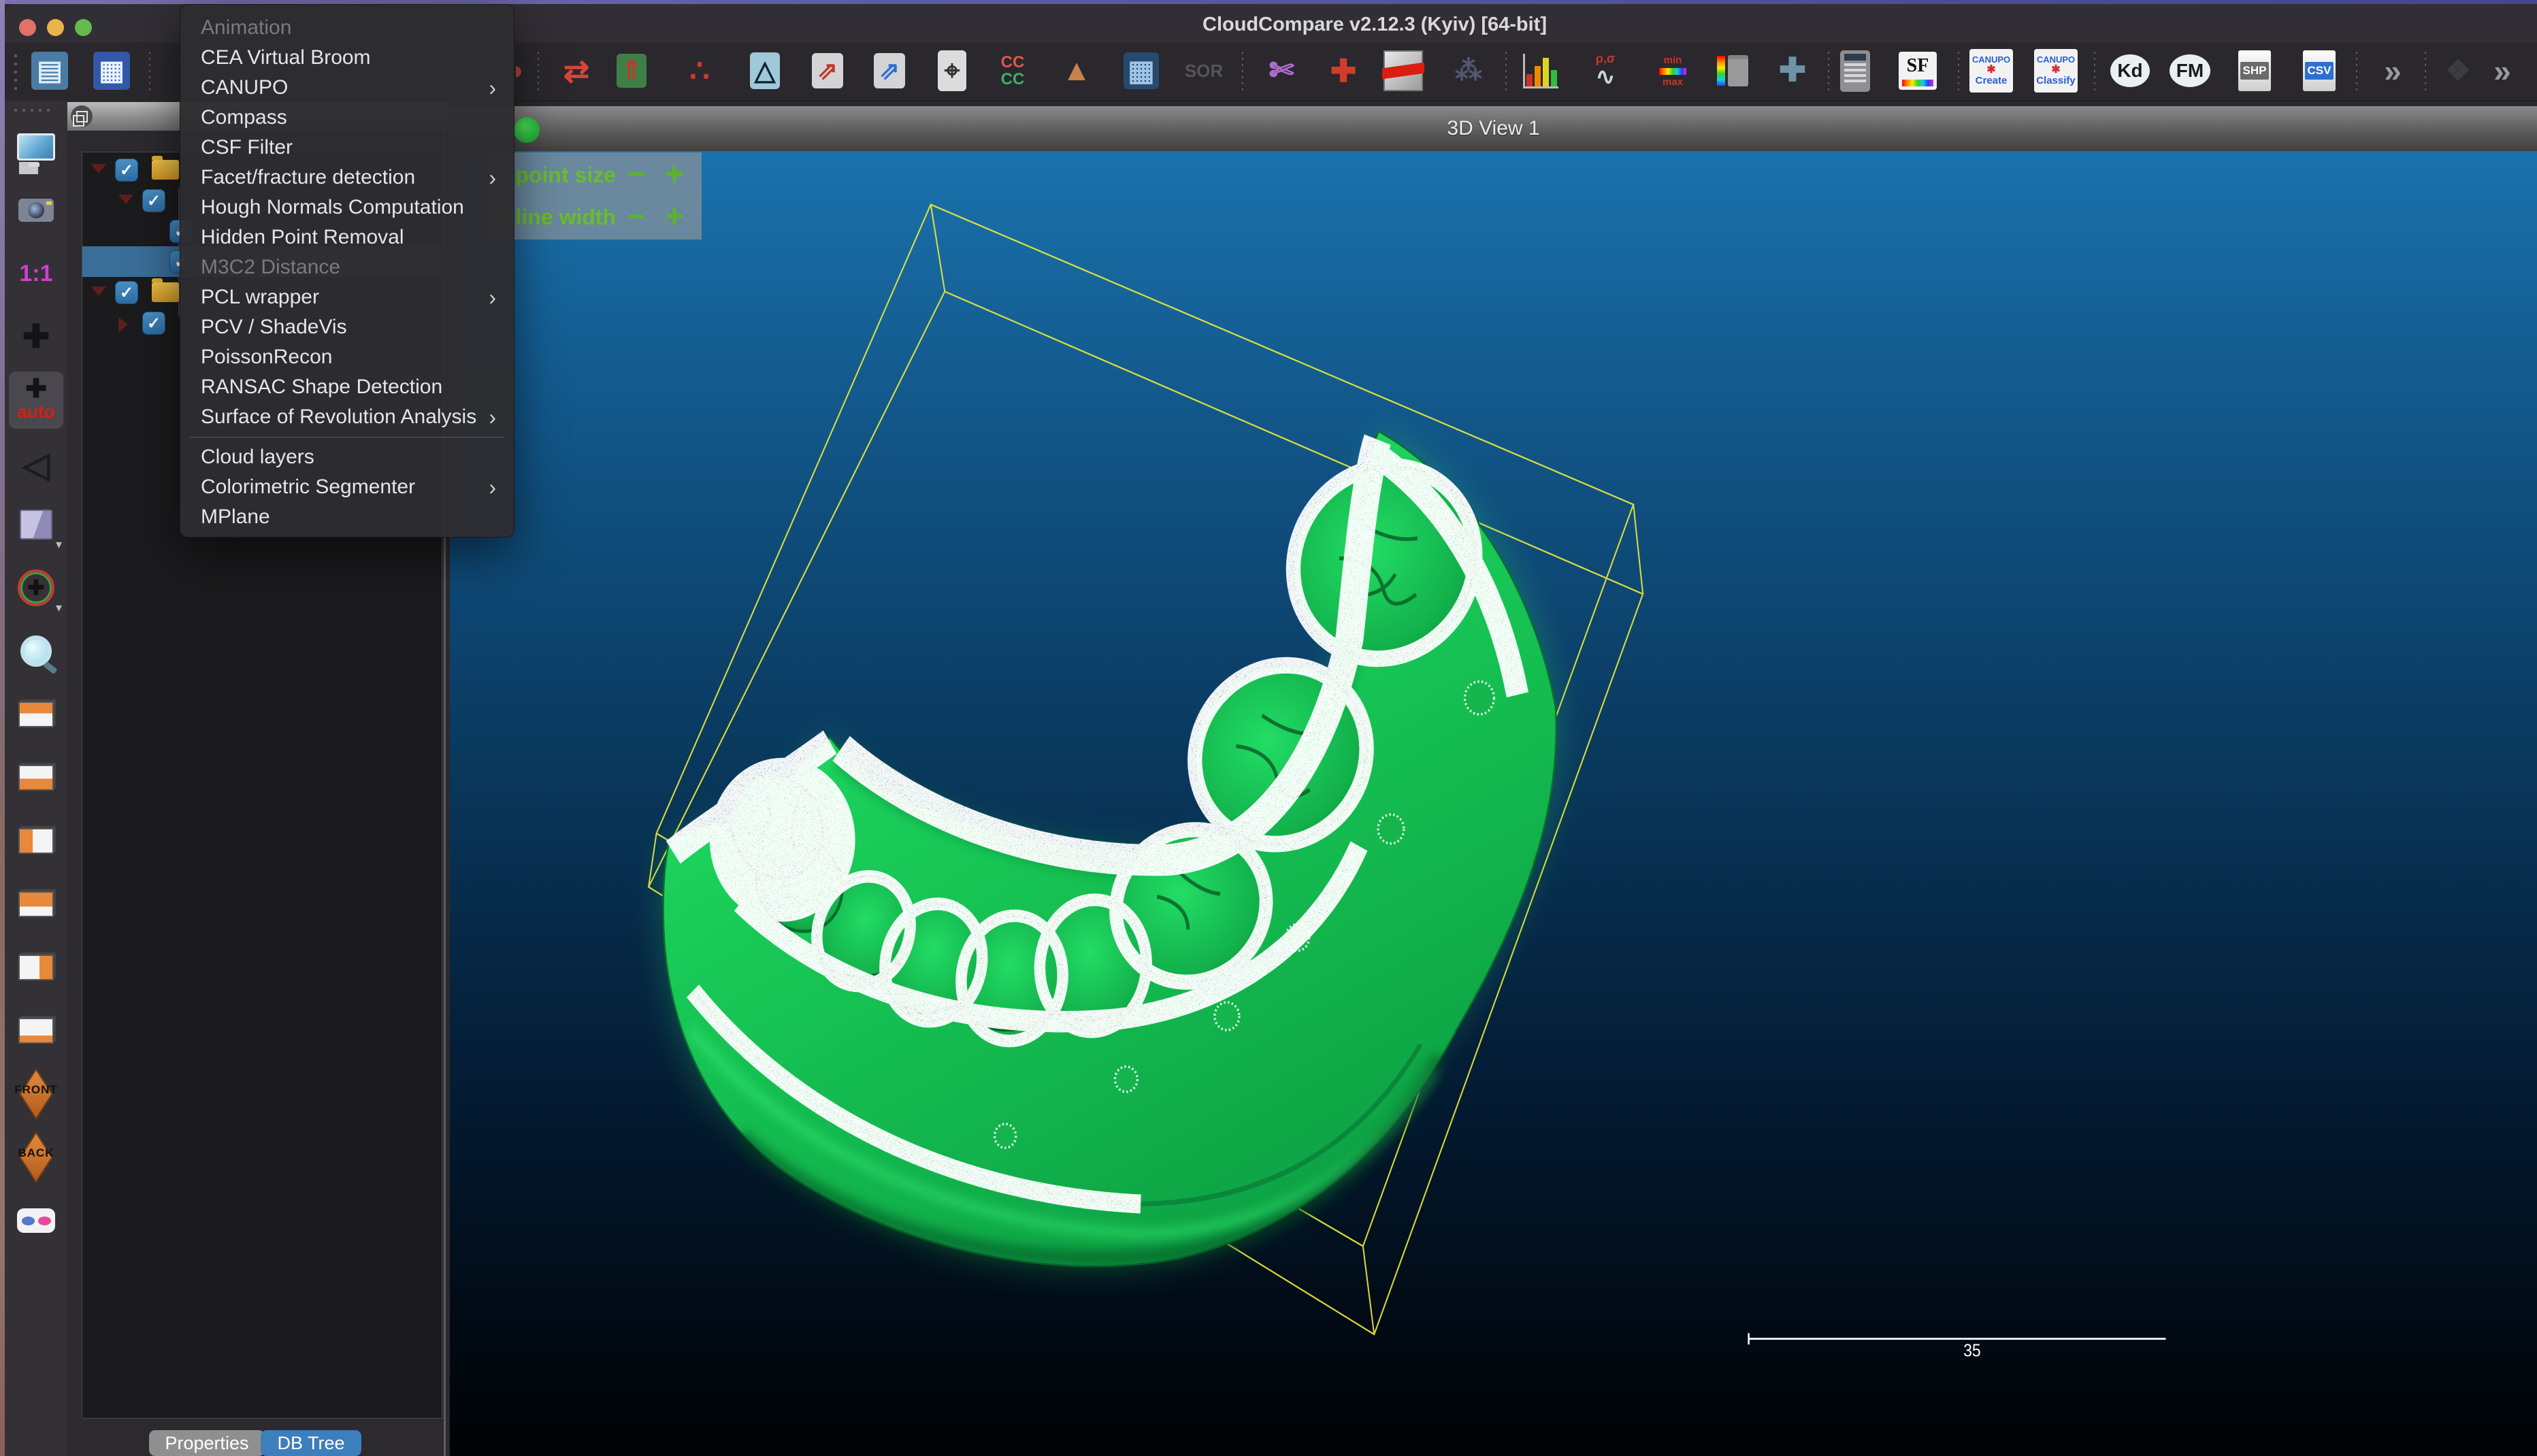 Image resolution: width=2537 pixels, height=1456 pixels. I want to click on canupo-classify-icon: CANUPO ✱ Classify, so click(2056, 71).